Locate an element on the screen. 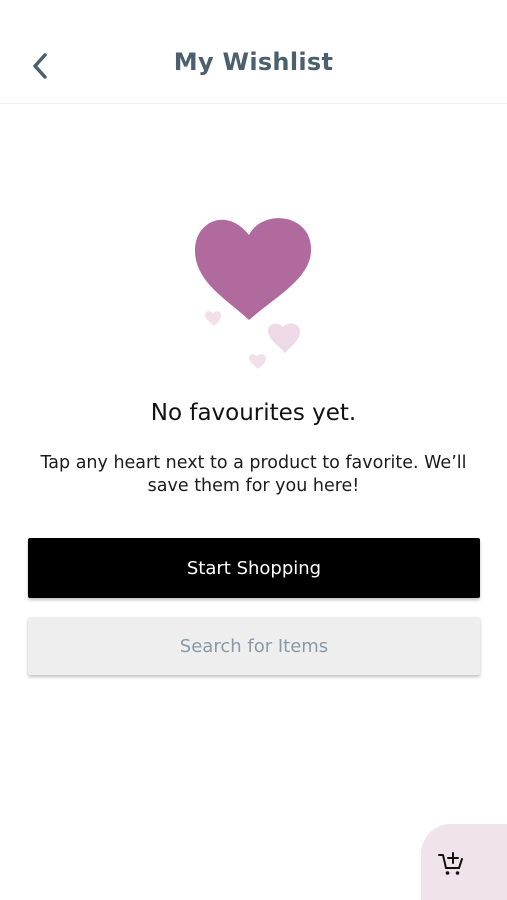 This screenshot has height=900, width=507. hearts-illustration is located at coordinates (253, 290).